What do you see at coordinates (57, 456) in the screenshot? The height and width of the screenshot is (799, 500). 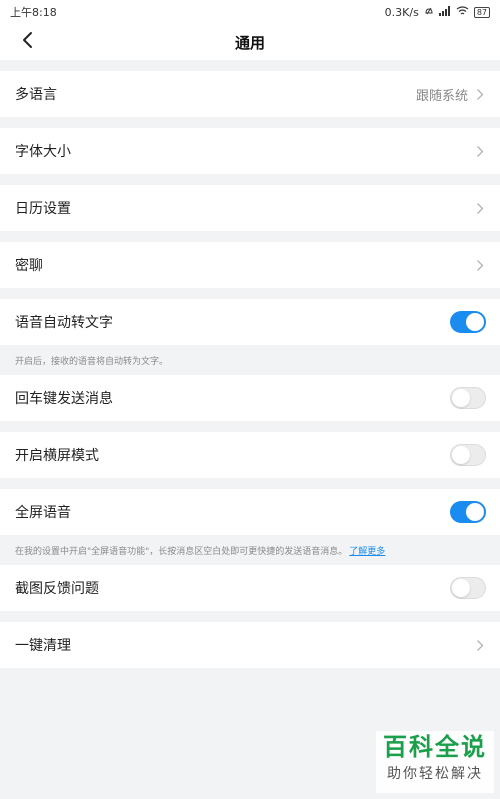 I see `setting-label: 开启横屏模式` at bounding box center [57, 456].